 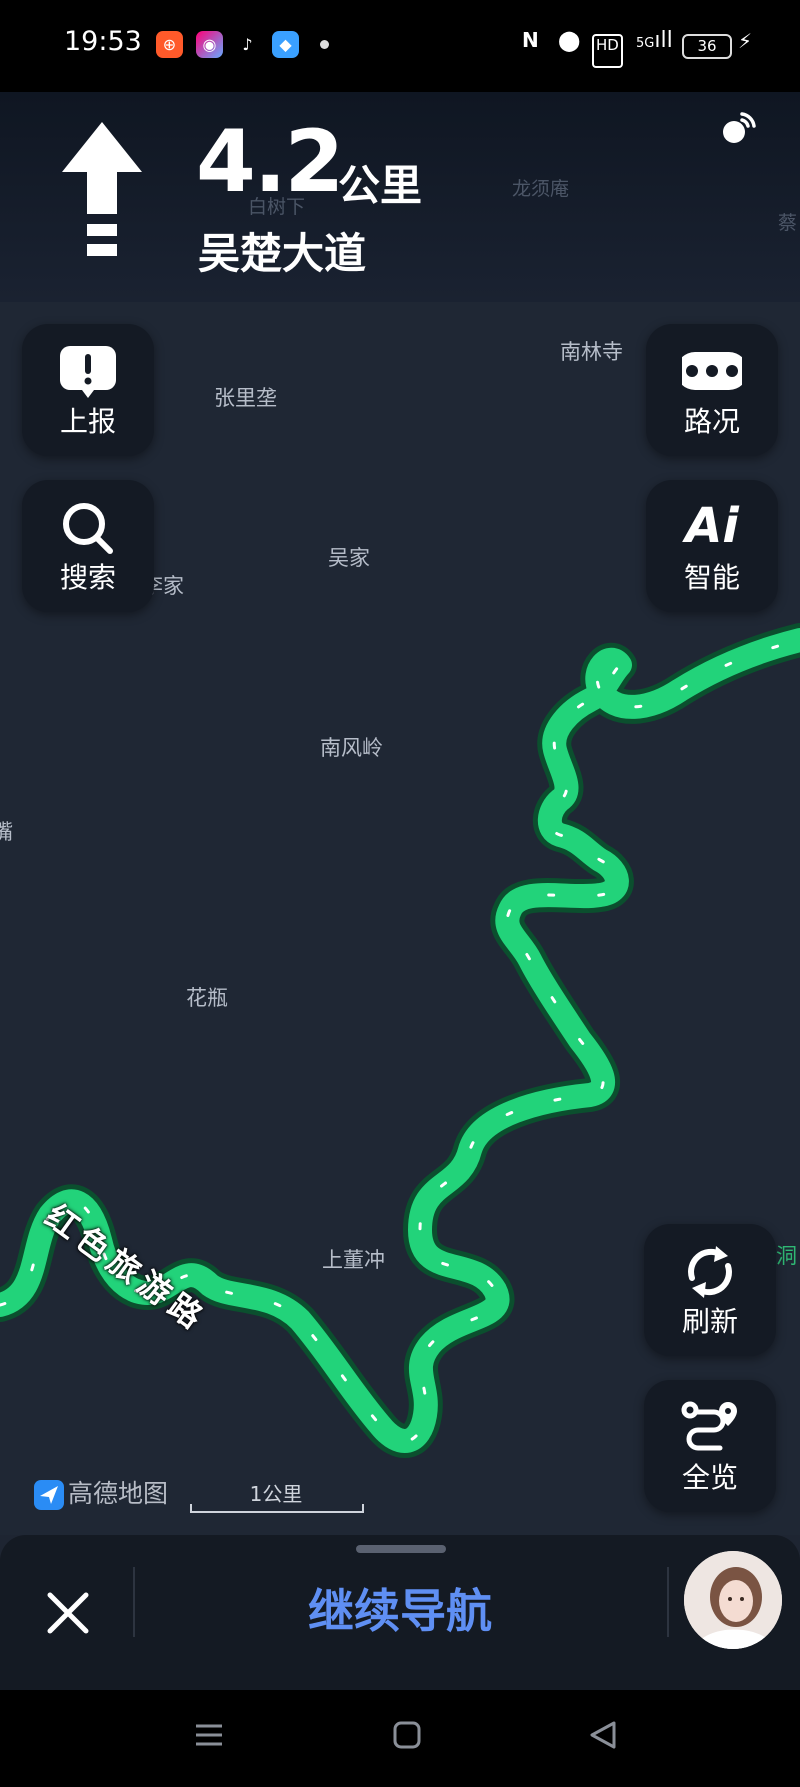 I want to click on map-label: 蔡, so click(x=788, y=223).